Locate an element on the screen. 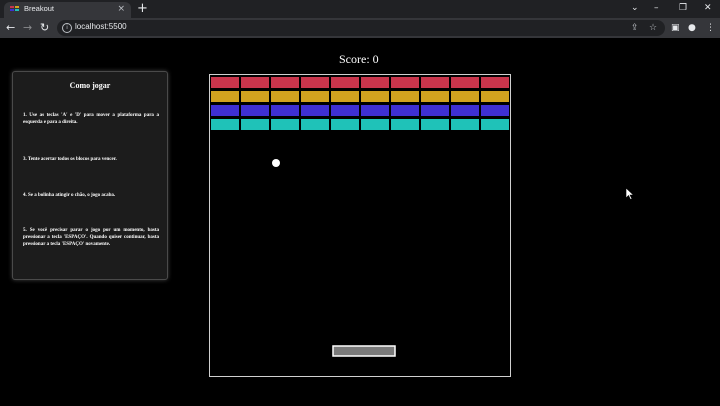 The height and width of the screenshot is (406, 720). address-bar: i localhost:5500 ⇪ ☆ is located at coordinates (361, 28).